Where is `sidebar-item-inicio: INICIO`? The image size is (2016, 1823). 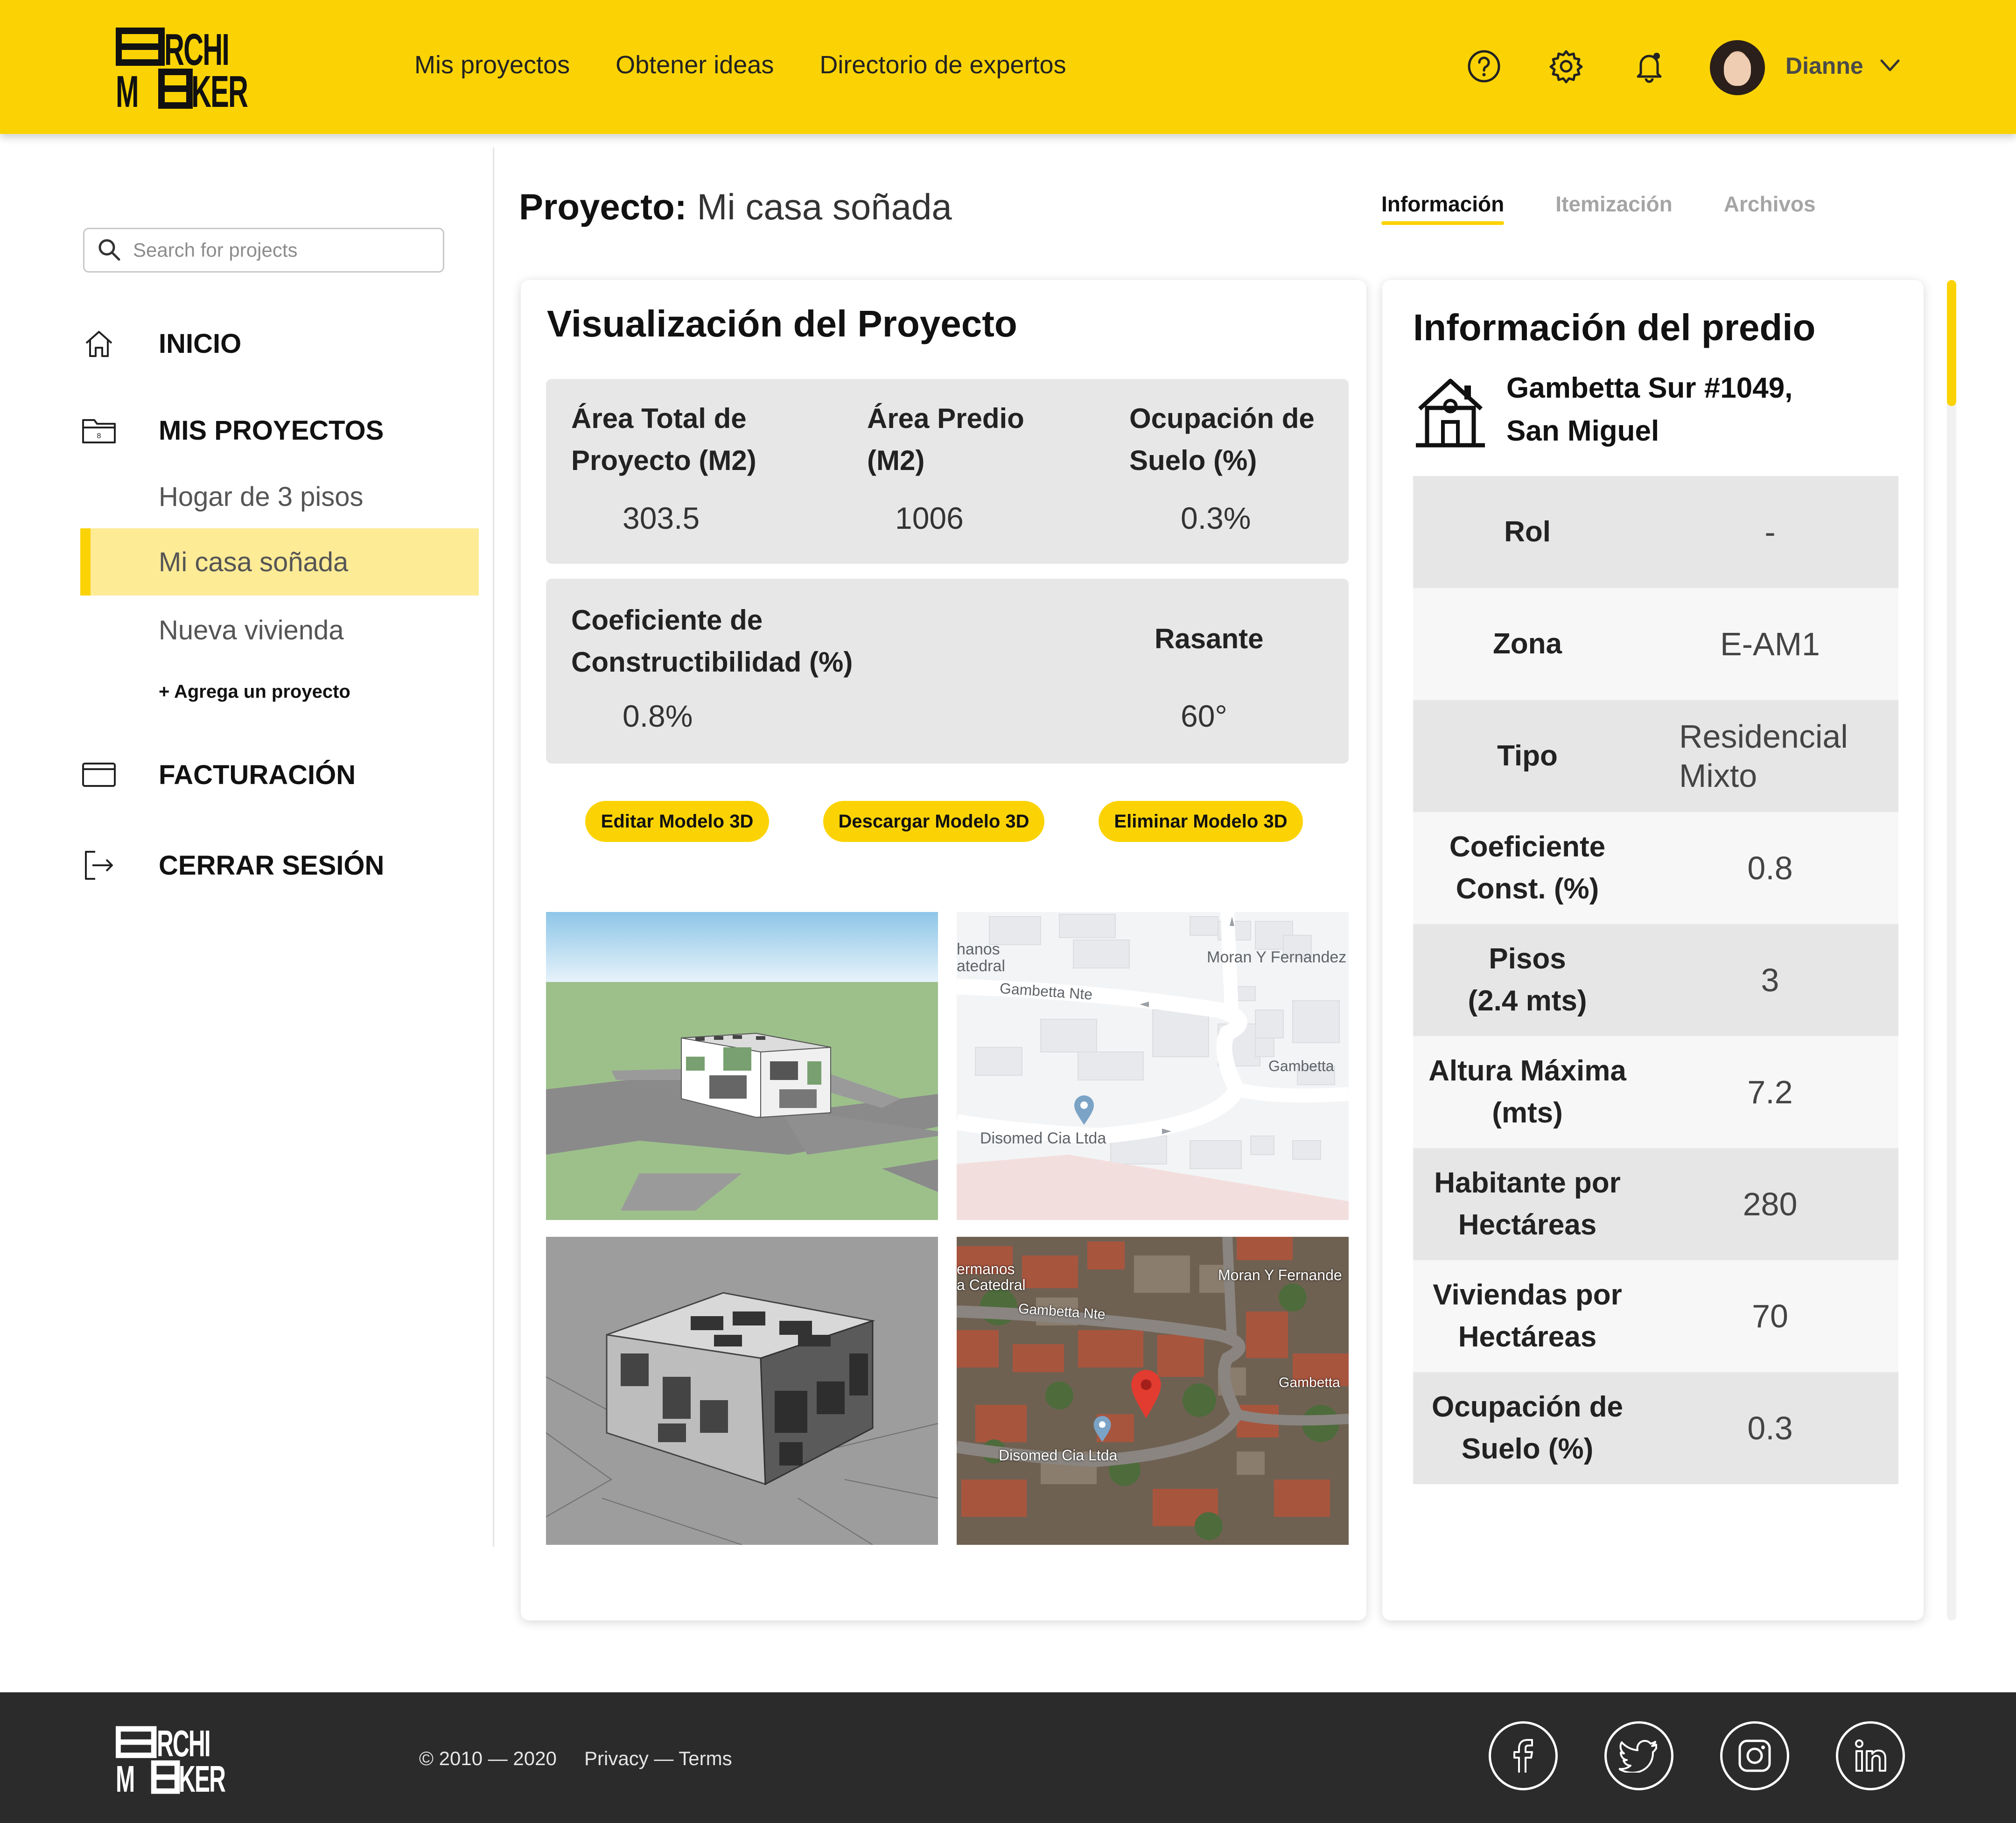
sidebar-item-inicio: INICIO is located at coordinates (160, 343).